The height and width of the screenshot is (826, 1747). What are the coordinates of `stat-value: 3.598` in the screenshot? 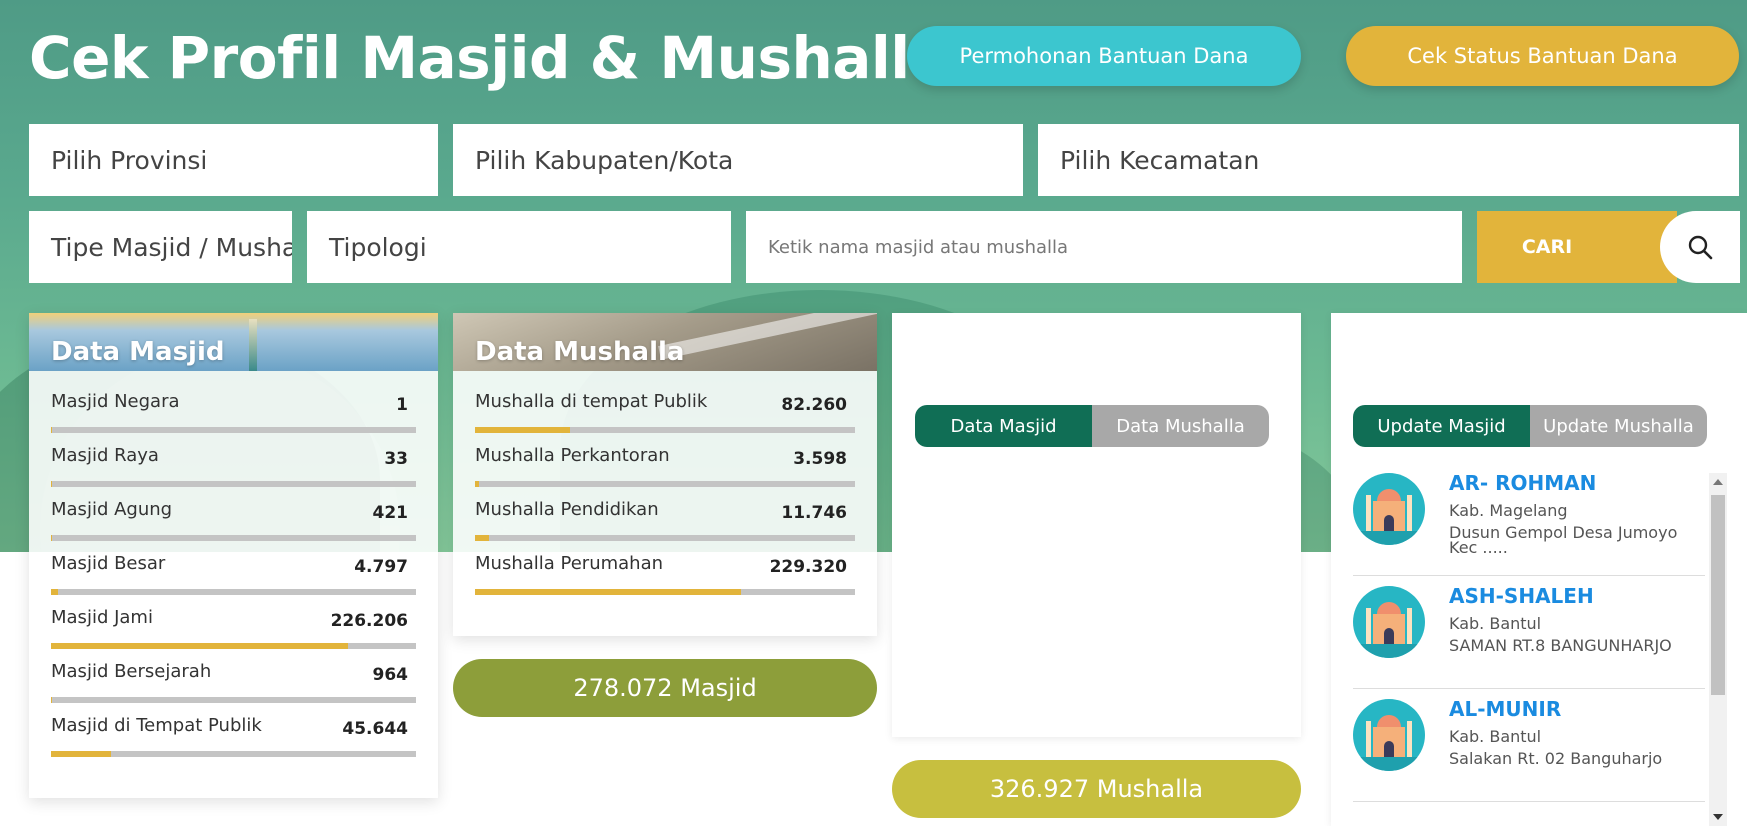 It's located at (820, 459).